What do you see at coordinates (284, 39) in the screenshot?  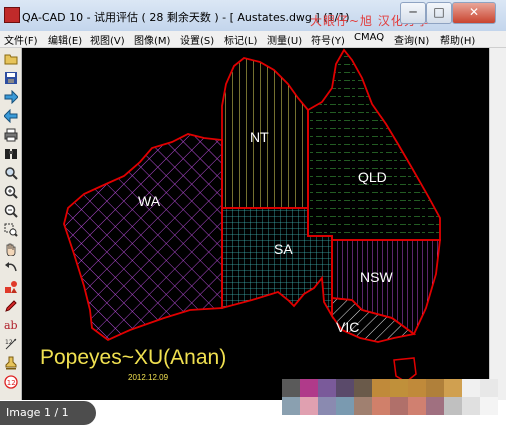 I see `menu-measure: 测量(U)` at bounding box center [284, 39].